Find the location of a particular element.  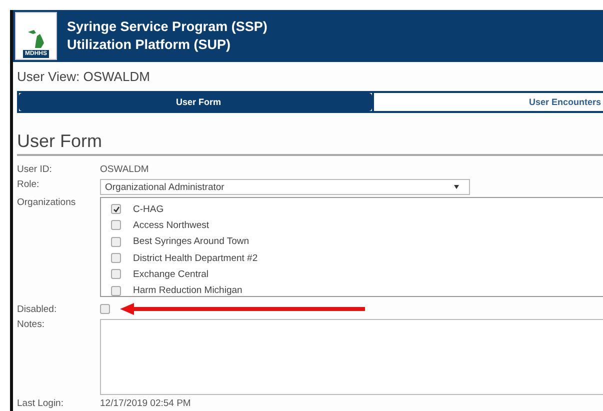

field-label: User ID: is located at coordinates (35, 169).